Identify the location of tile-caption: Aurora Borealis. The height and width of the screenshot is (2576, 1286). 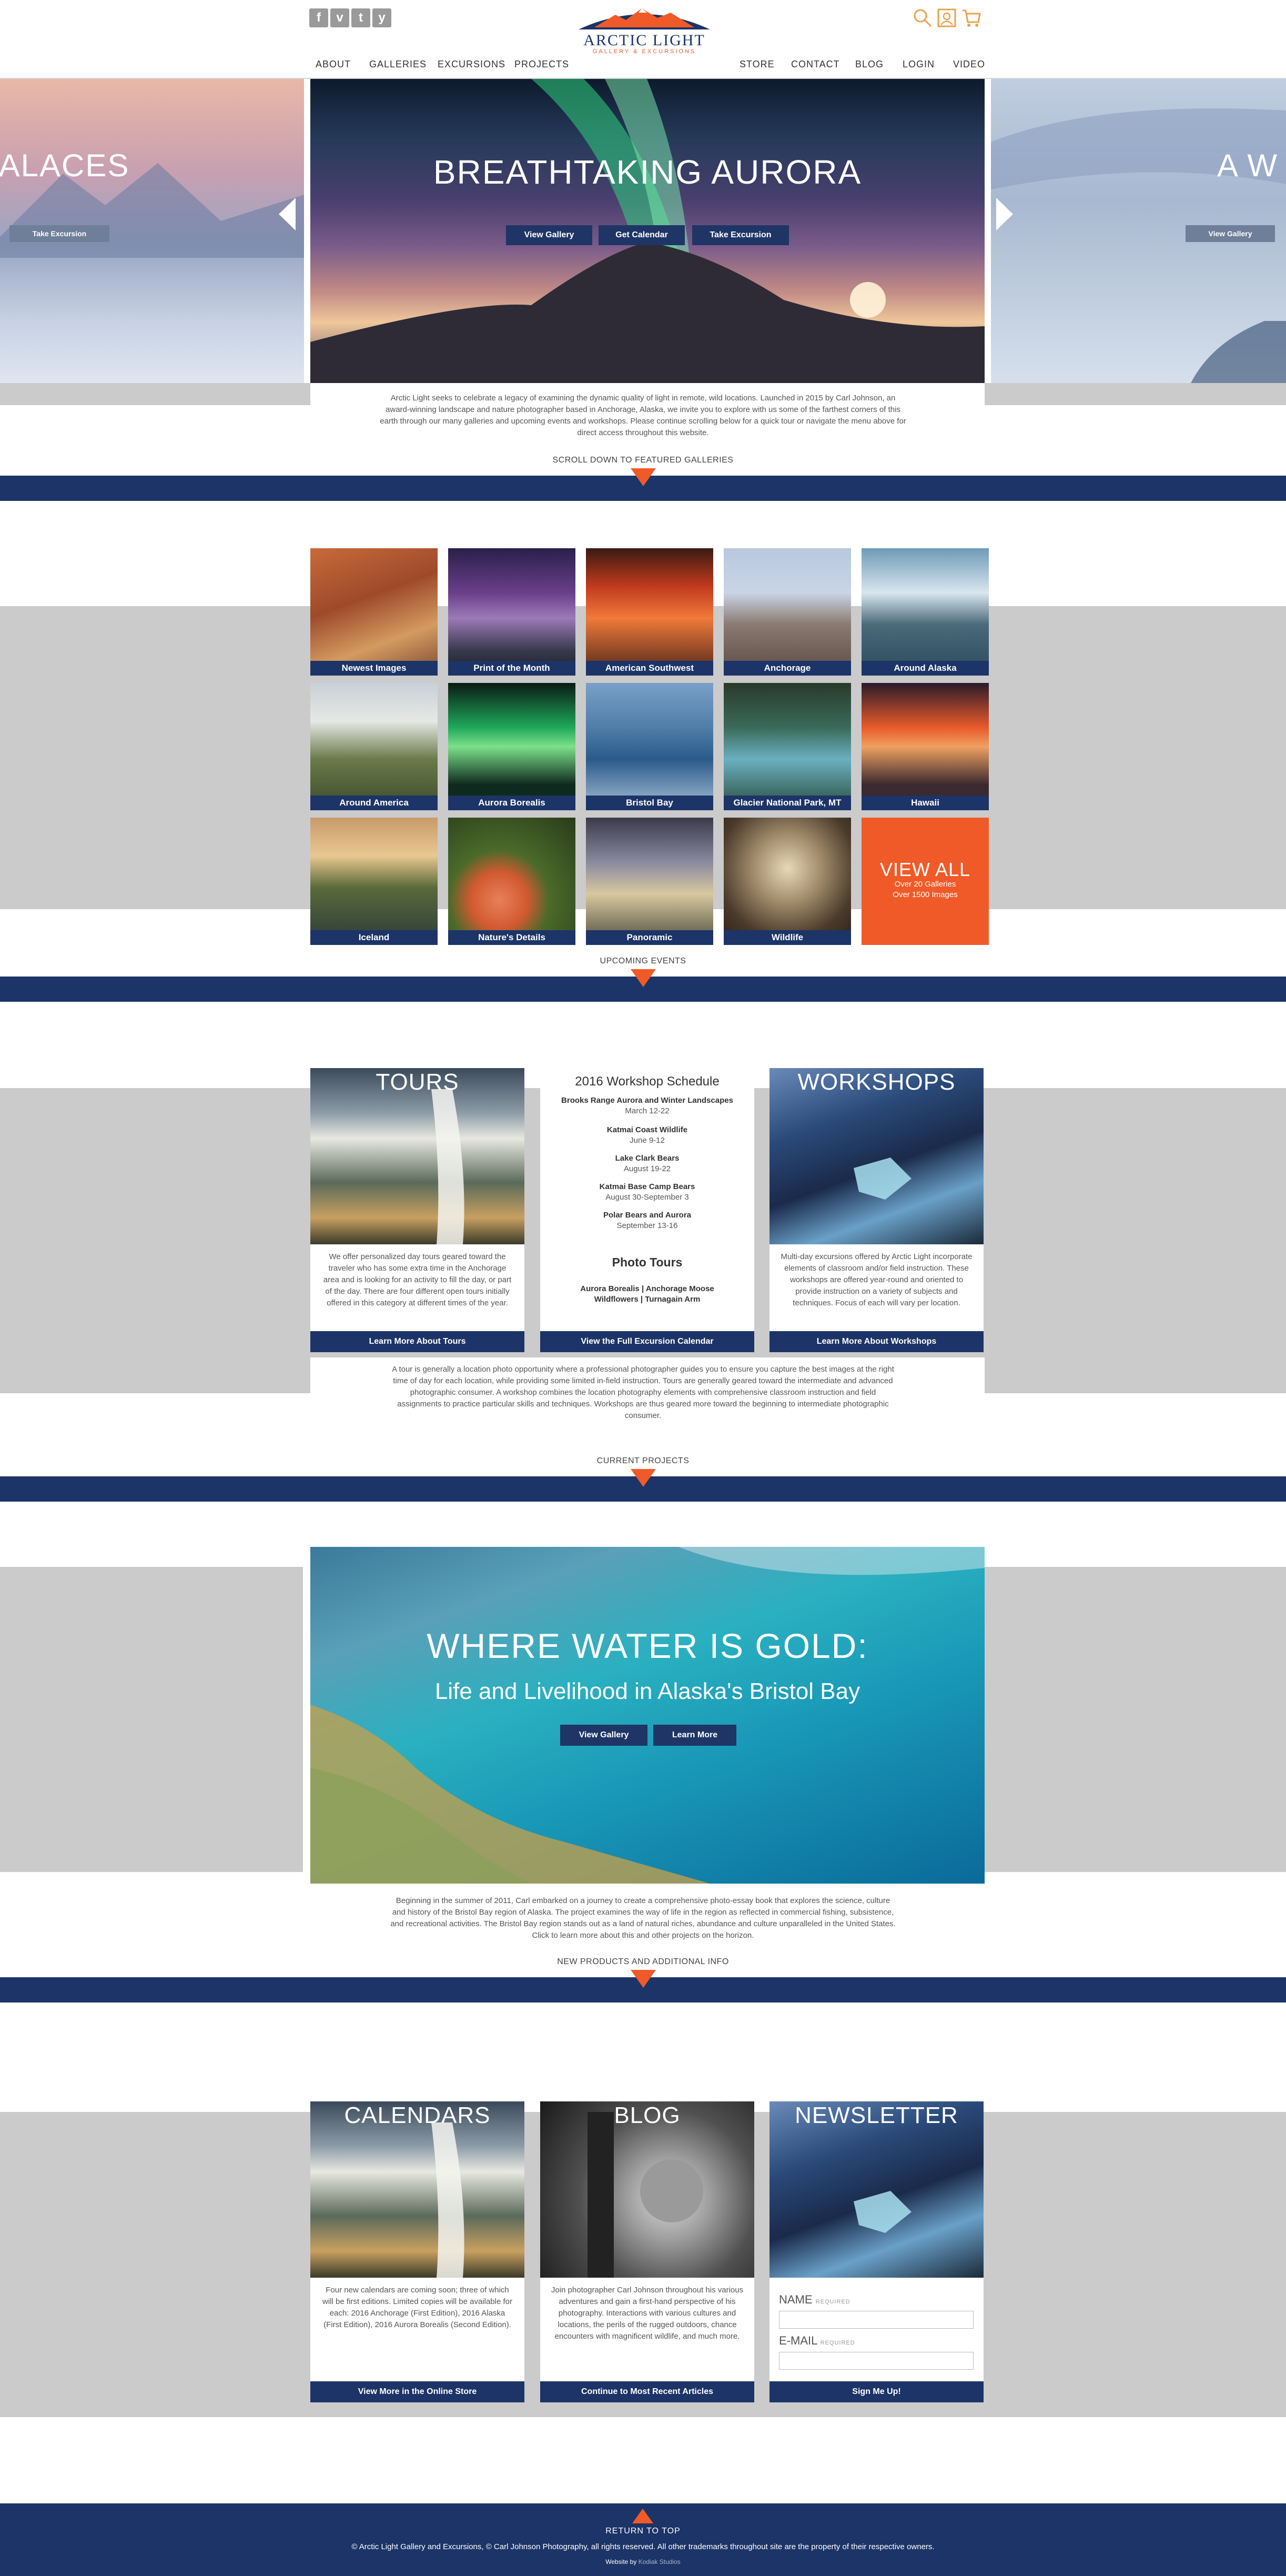
(512, 803).